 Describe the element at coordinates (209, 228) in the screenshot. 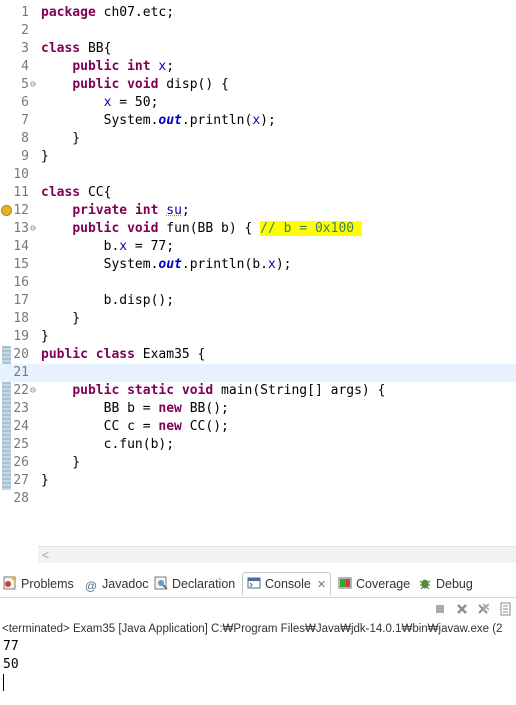

I see `code-token: fun(BB b) {` at that location.